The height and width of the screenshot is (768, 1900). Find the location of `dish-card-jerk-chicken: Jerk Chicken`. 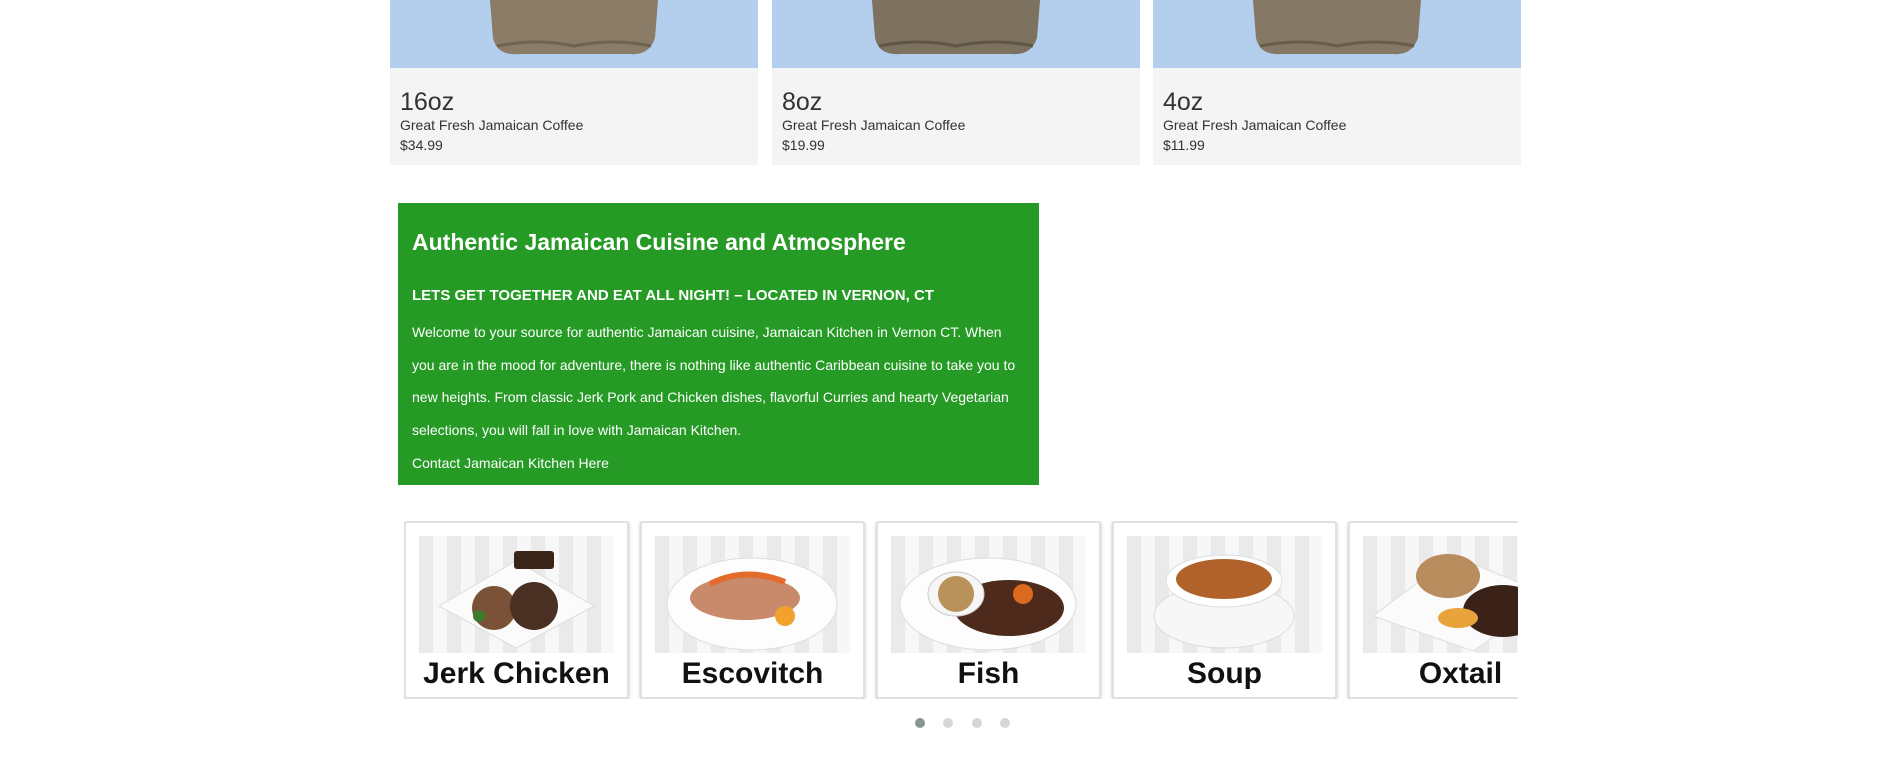

dish-card-jerk-chicken: Jerk Chicken is located at coordinates (516, 610).